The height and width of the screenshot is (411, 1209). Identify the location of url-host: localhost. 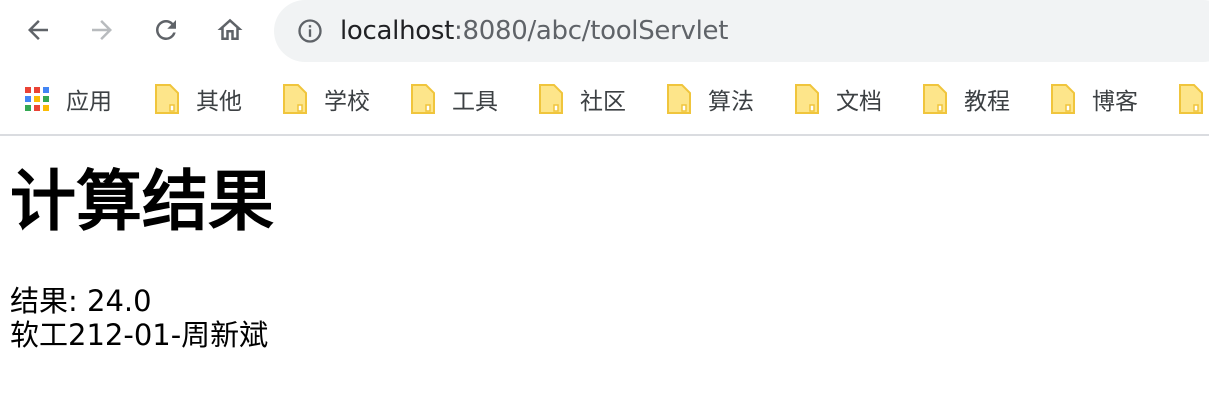
(397, 31).